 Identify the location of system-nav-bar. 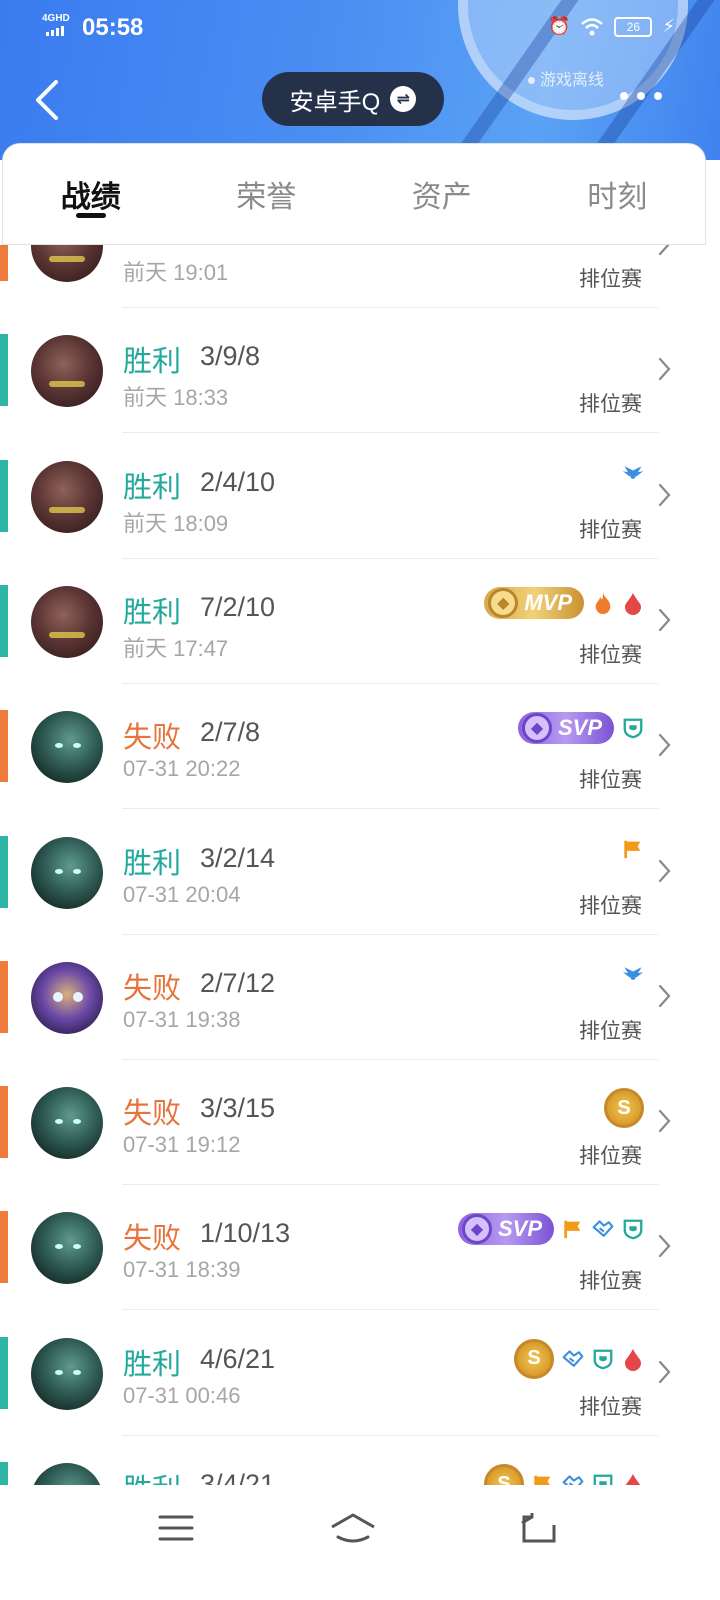
(360, 1542).